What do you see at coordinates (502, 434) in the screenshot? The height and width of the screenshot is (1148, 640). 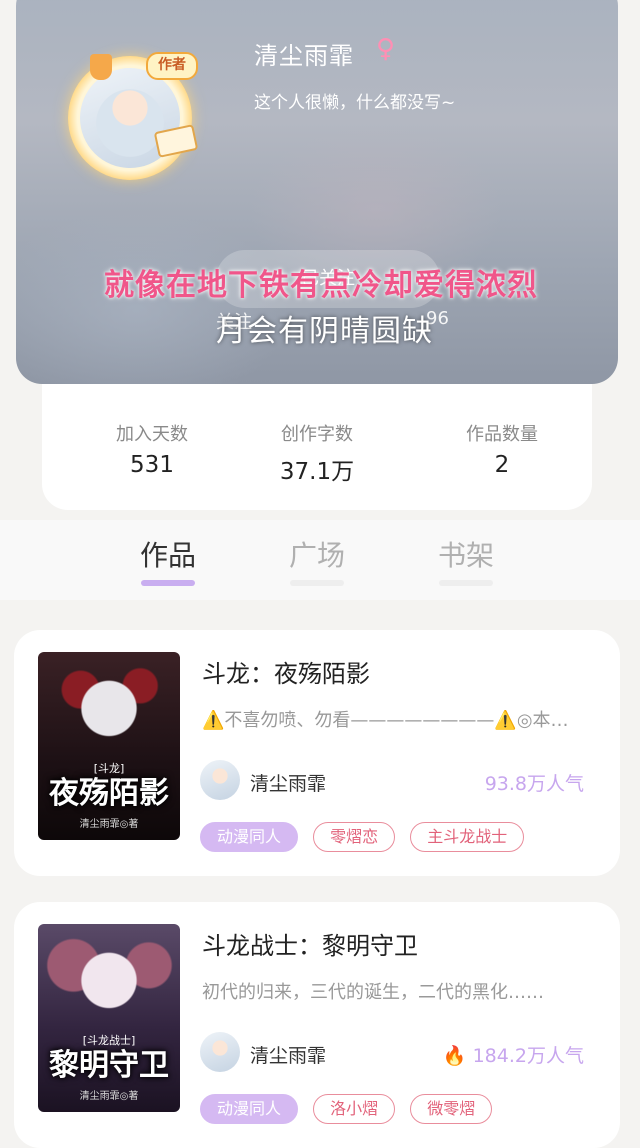 I see `stat-label: 作品数量` at bounding box center [502, 434].